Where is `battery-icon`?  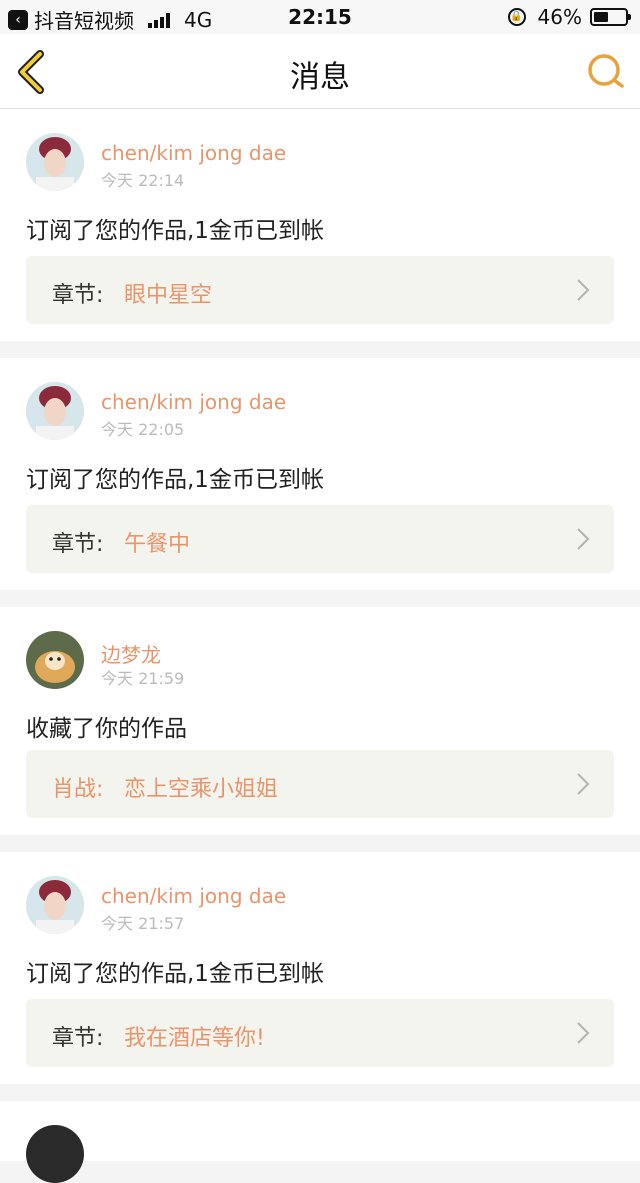
battery-icon is located at coordinates (610, 17).